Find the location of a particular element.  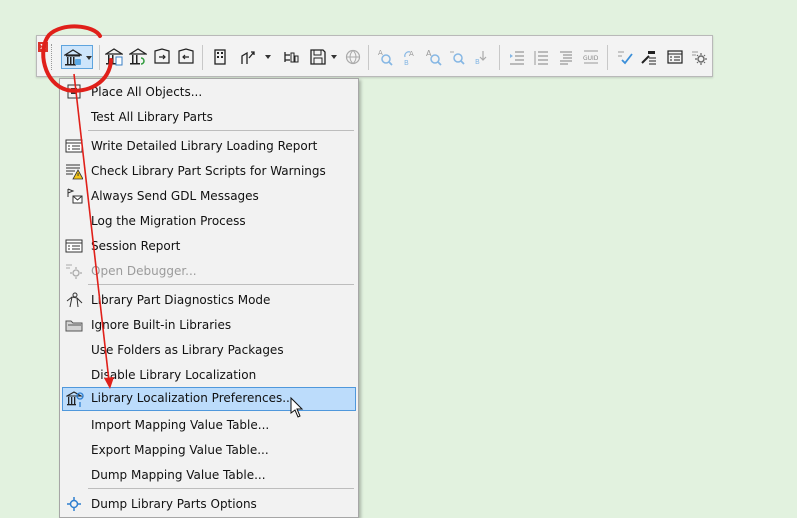

guid-icon: GUID is located at coordinates (591, 57).